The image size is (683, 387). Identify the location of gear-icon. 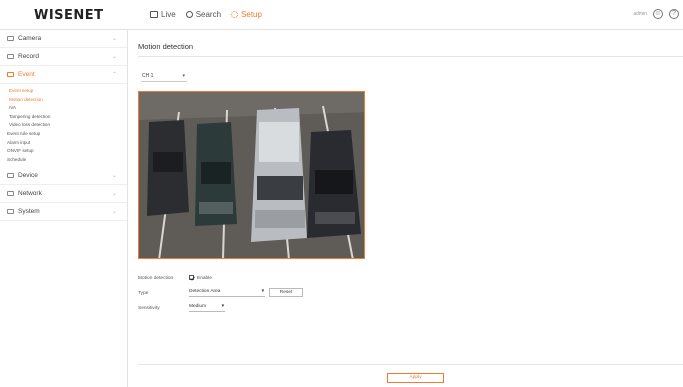
(235, 14).